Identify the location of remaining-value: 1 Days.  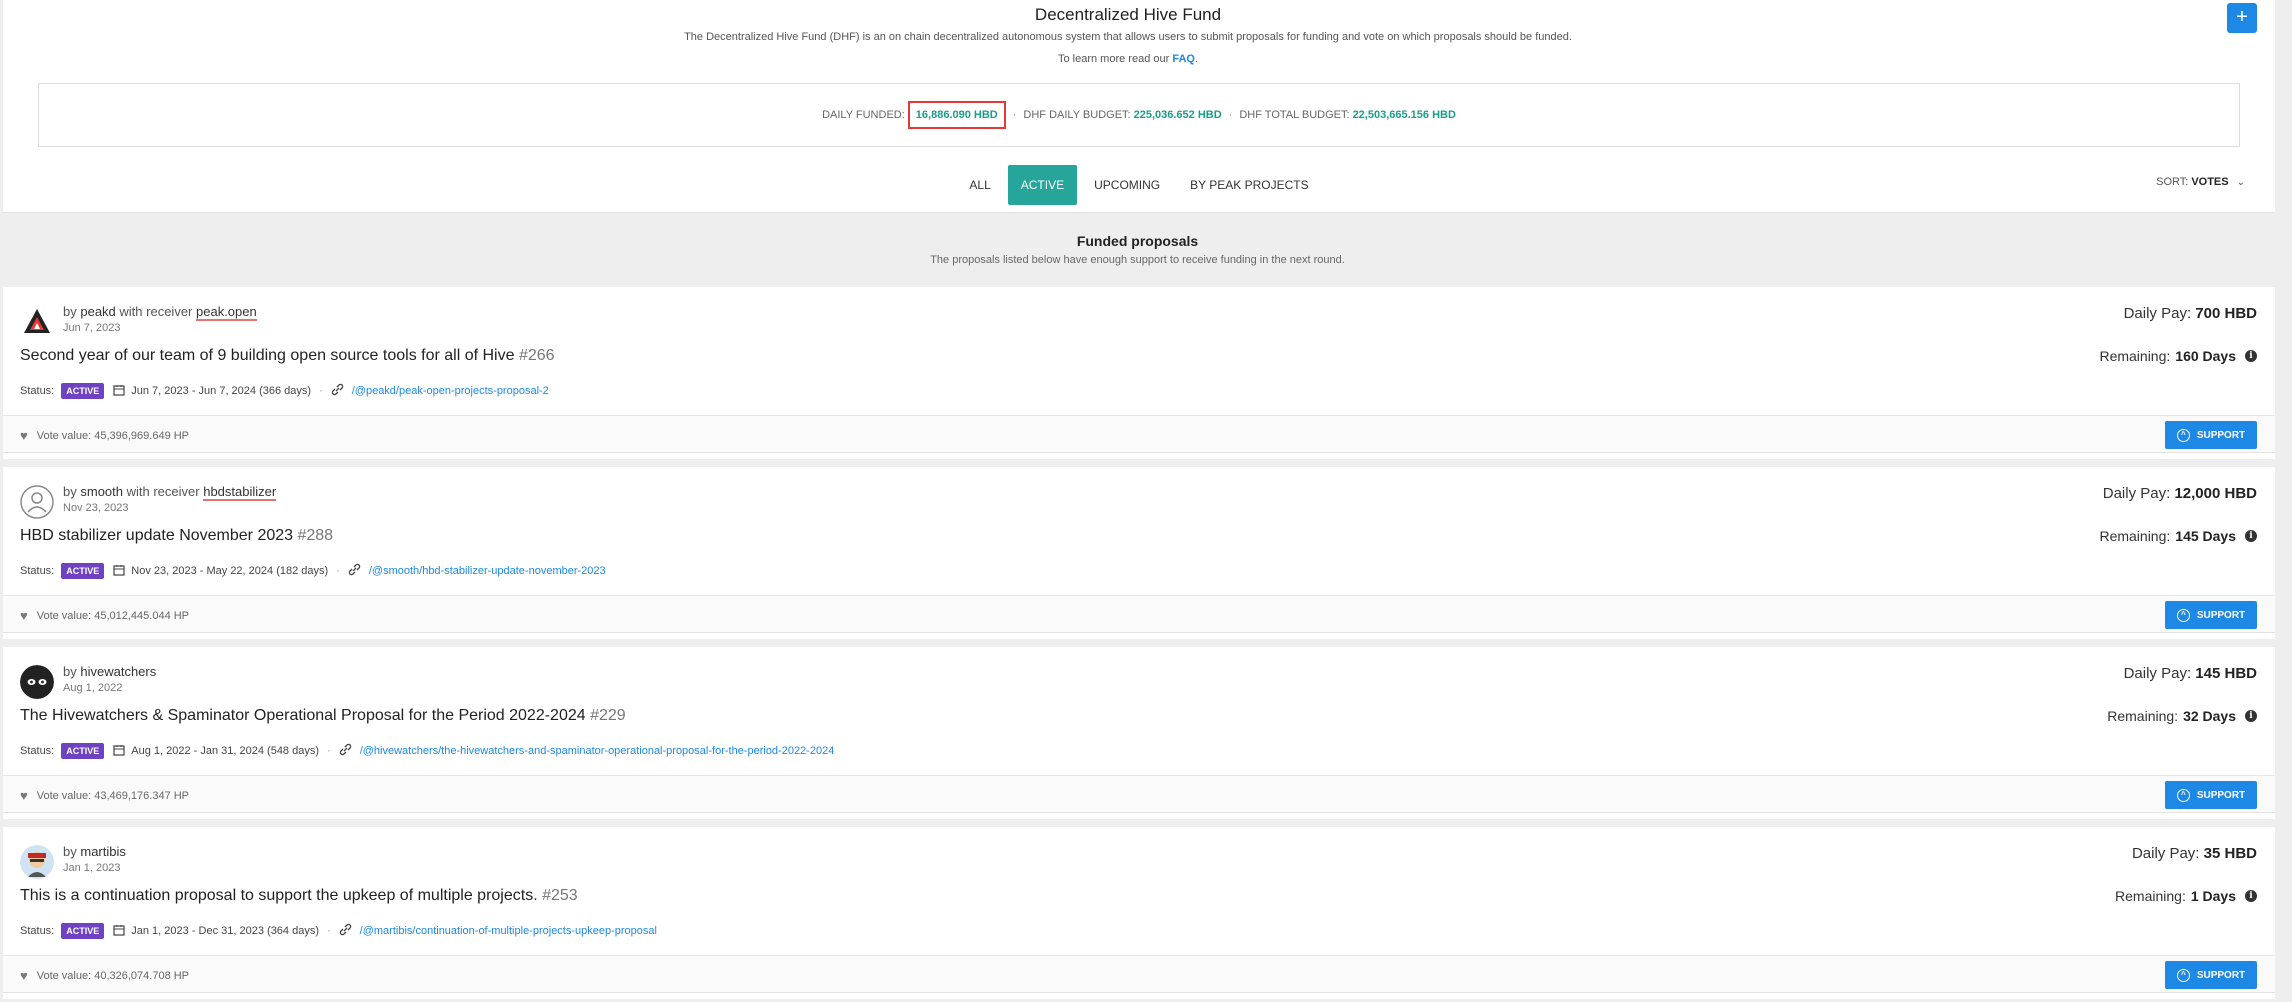
(2213, 896).